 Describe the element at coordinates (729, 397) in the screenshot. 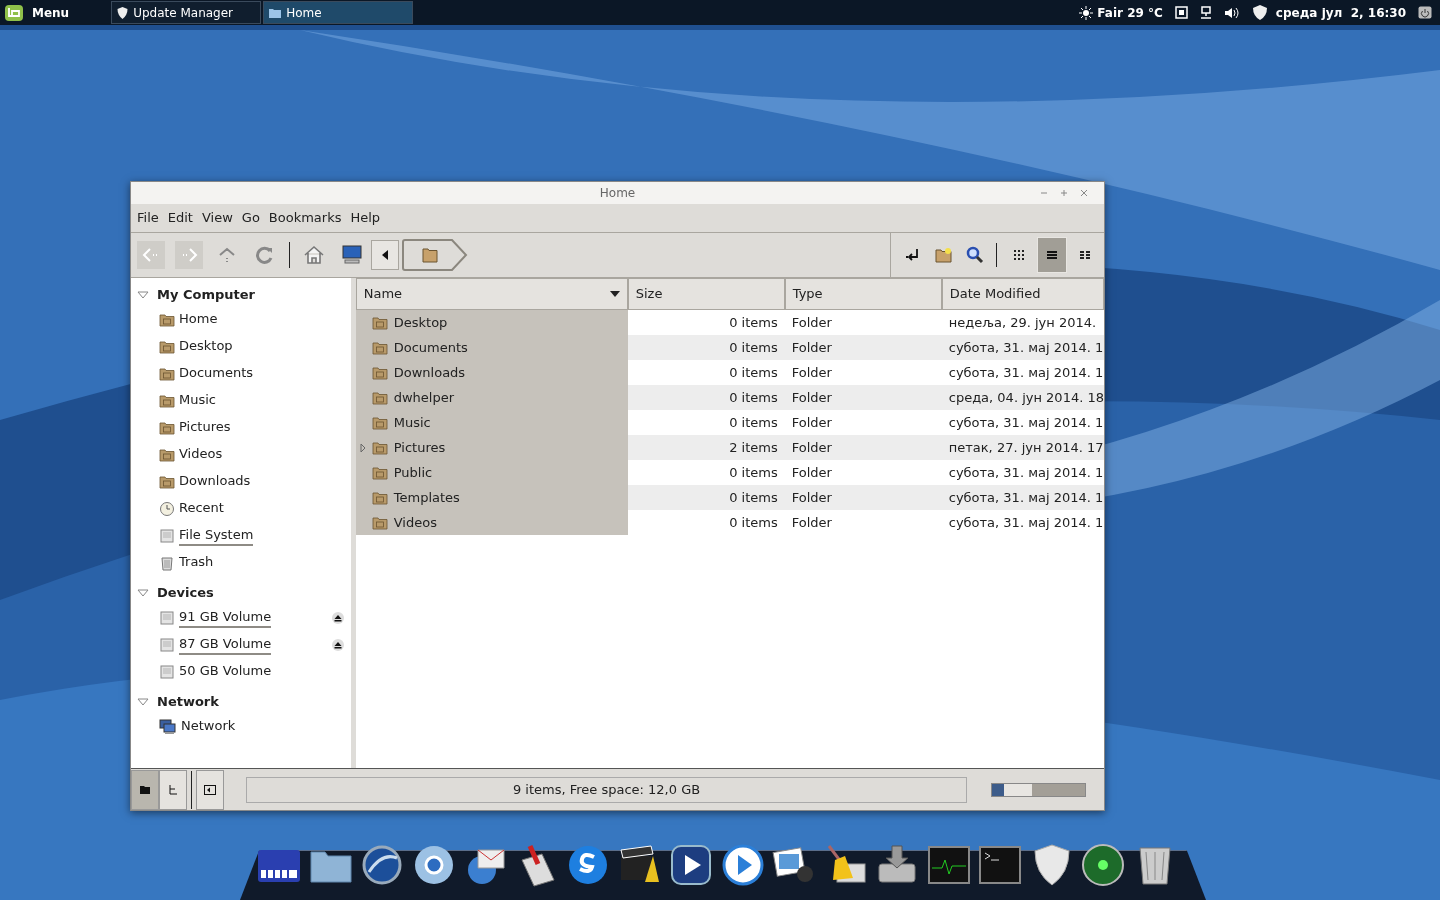

I see `file-row: dwhelper 0 items Folder среда, 04. јун 2014. 18` at that location.